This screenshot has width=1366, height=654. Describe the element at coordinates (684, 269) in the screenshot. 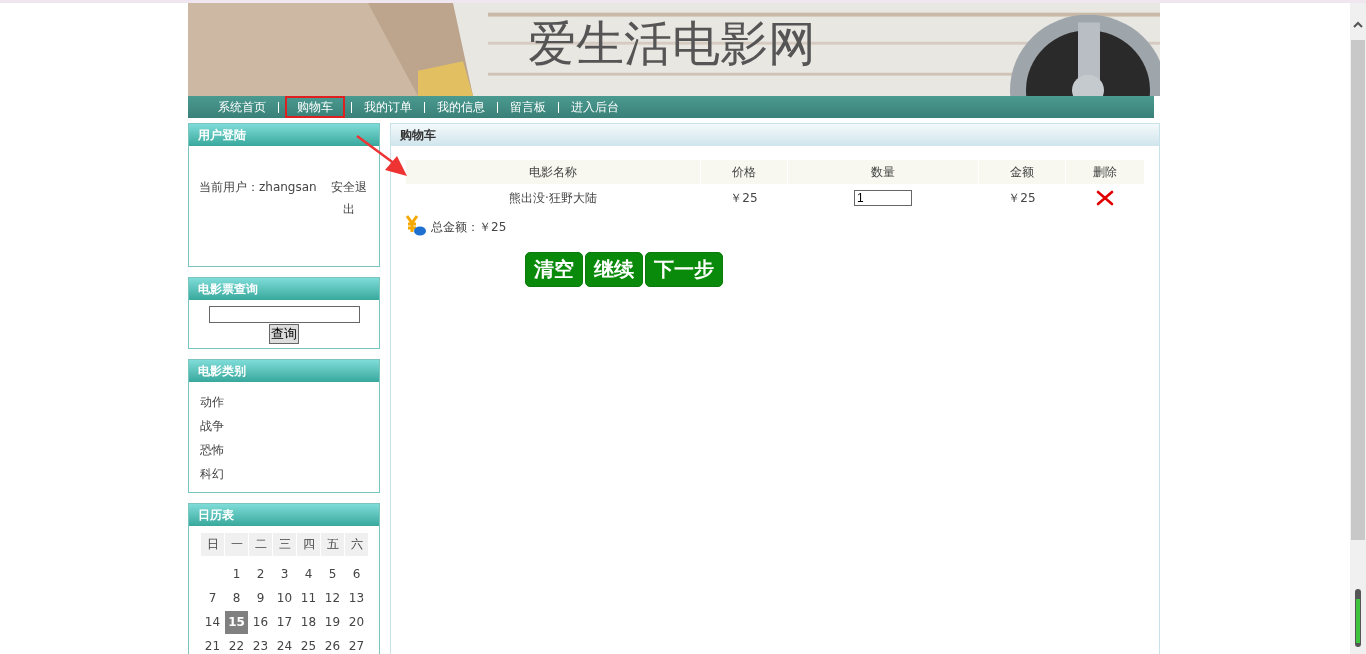

I see `action-button: 下一步` at that location.